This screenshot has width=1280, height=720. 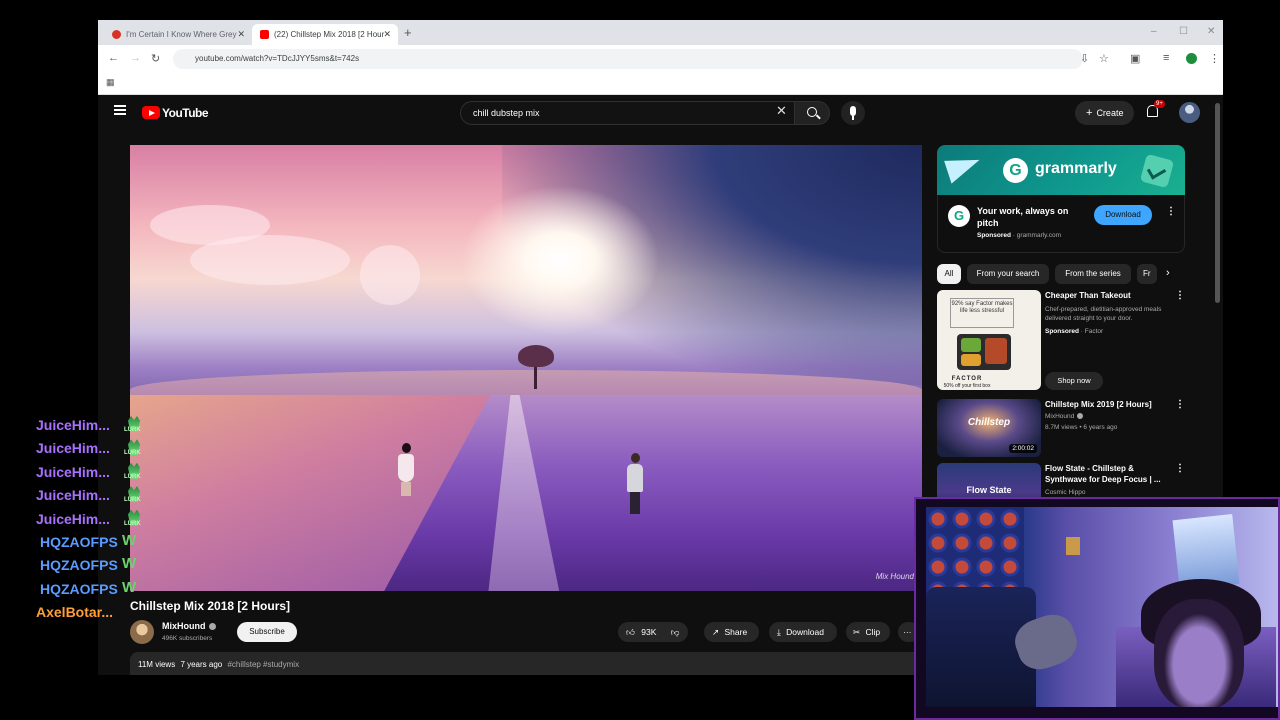 What do you see at coordinates (1157, 171) in the screenshot?
I see `checkmark-badge-icon` at bounding box center [1157, 171].